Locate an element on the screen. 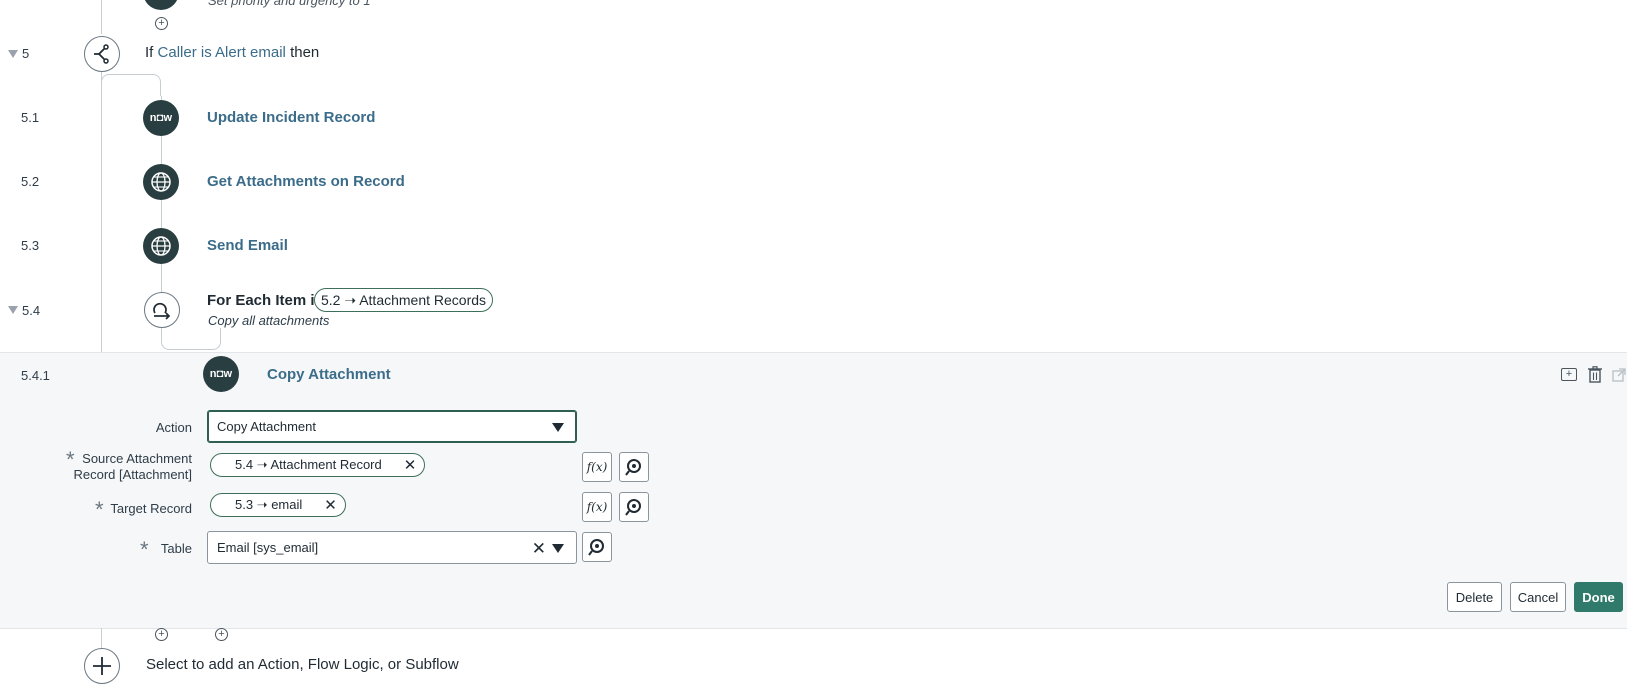 This screenshot has height=693, width=1627. data-pill-email: 5.3 ➝ email ✕ is located at coordinates (278, 505).